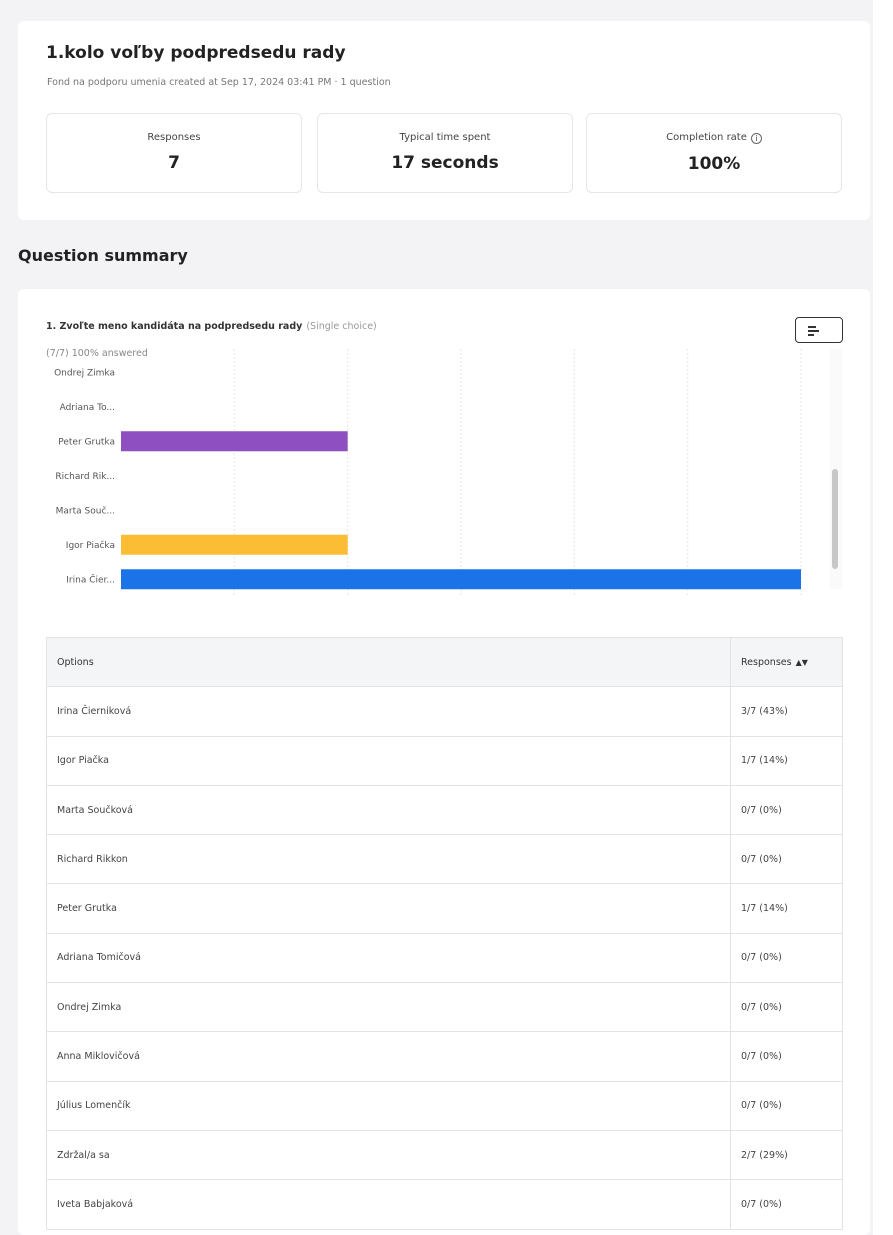 The height and width of the screenshot is (1235, 893). I want to click on chart-type-button, so click(819, 330).